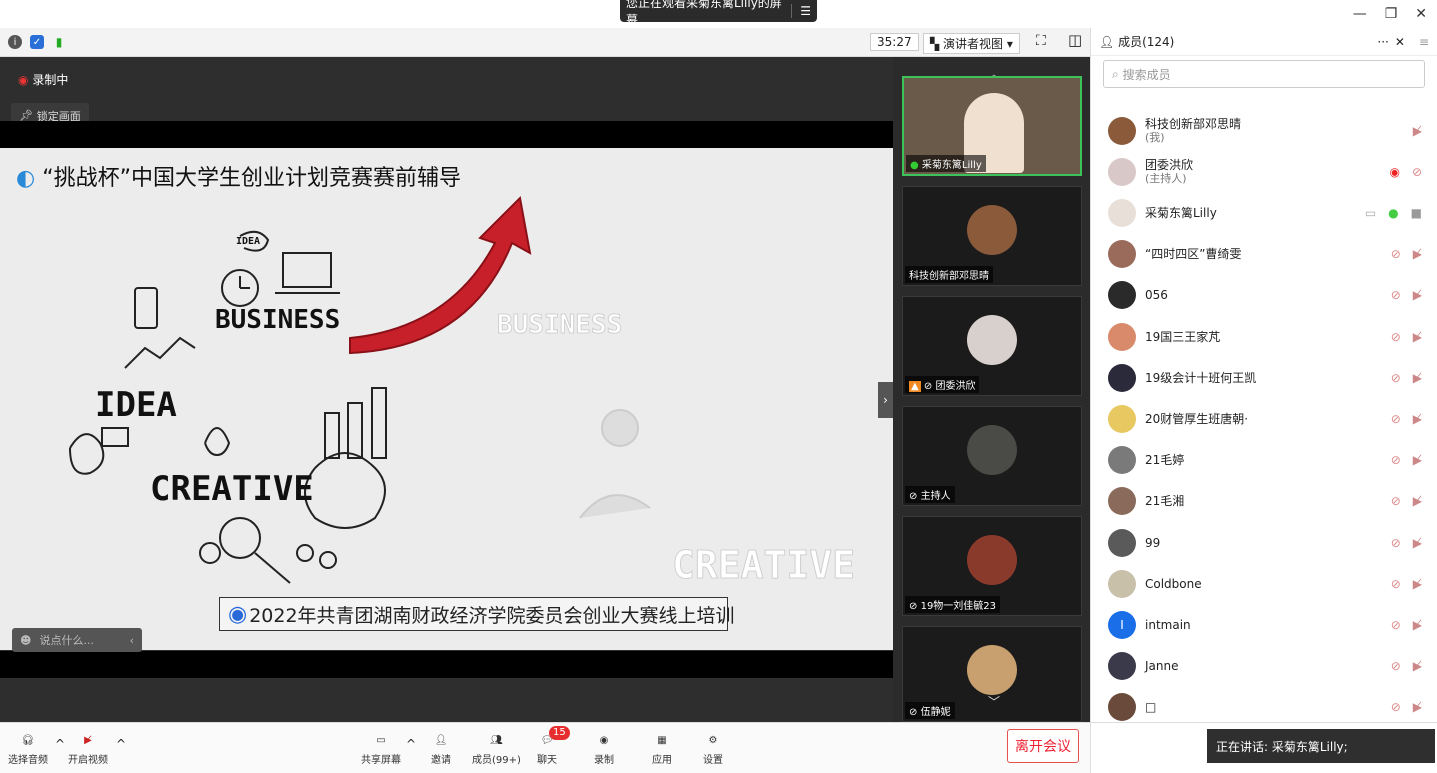  I want to click on member-row: Iintmain ⊘ ▶̸, so click(1264, 624).